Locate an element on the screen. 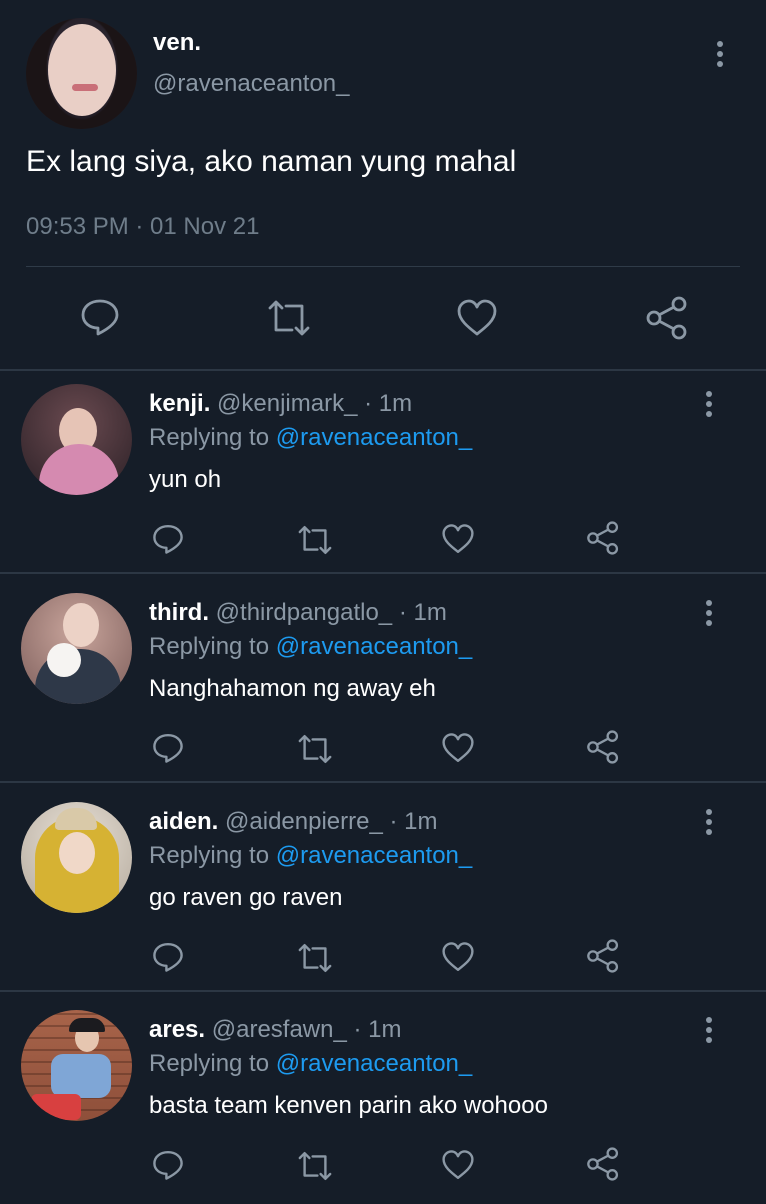 The height and width of the screenshot is (1204, 766). reply-header: aiden. @aidenpierre_ · 1m is located at coordinates (293, 822).